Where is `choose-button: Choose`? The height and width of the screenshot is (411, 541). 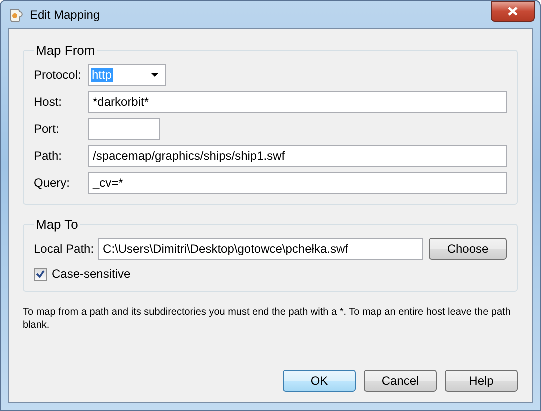 choose-button: Choose is located at coordinates (468, 249).